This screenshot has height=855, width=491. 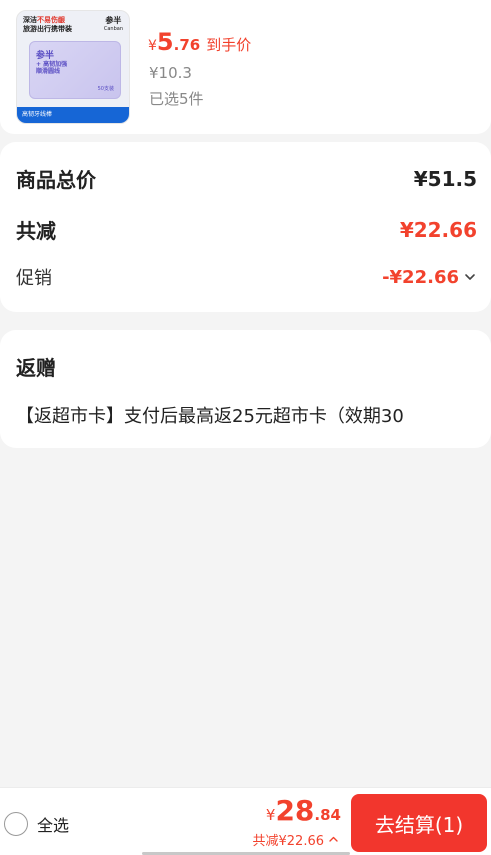 I want to click on select-all-toggle: 全选, so click(x=36, y=824).